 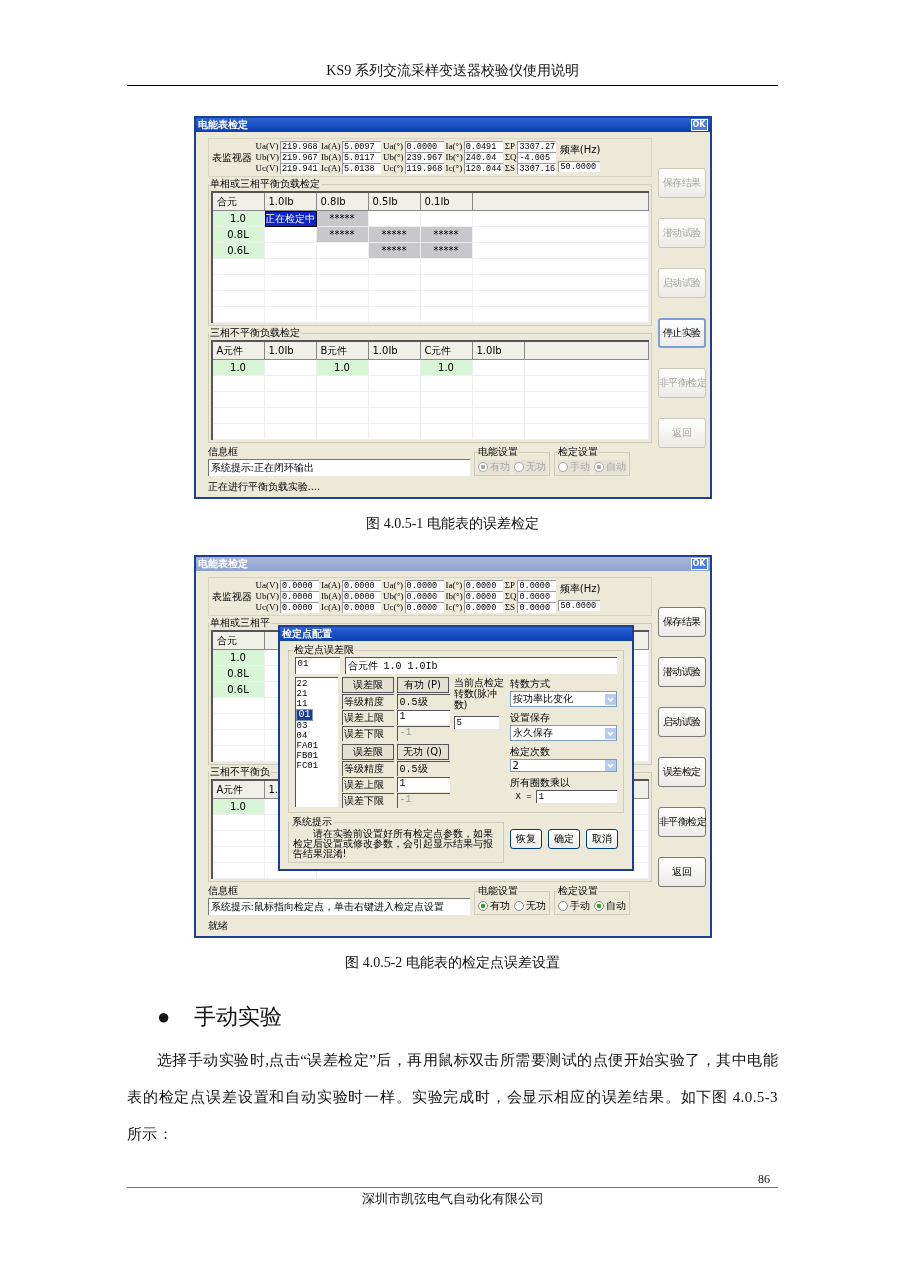 What do you see at coordinates (563, 733) in the screenshot?
I see `select-field: 永久保存` at bounding box center [563, 733].